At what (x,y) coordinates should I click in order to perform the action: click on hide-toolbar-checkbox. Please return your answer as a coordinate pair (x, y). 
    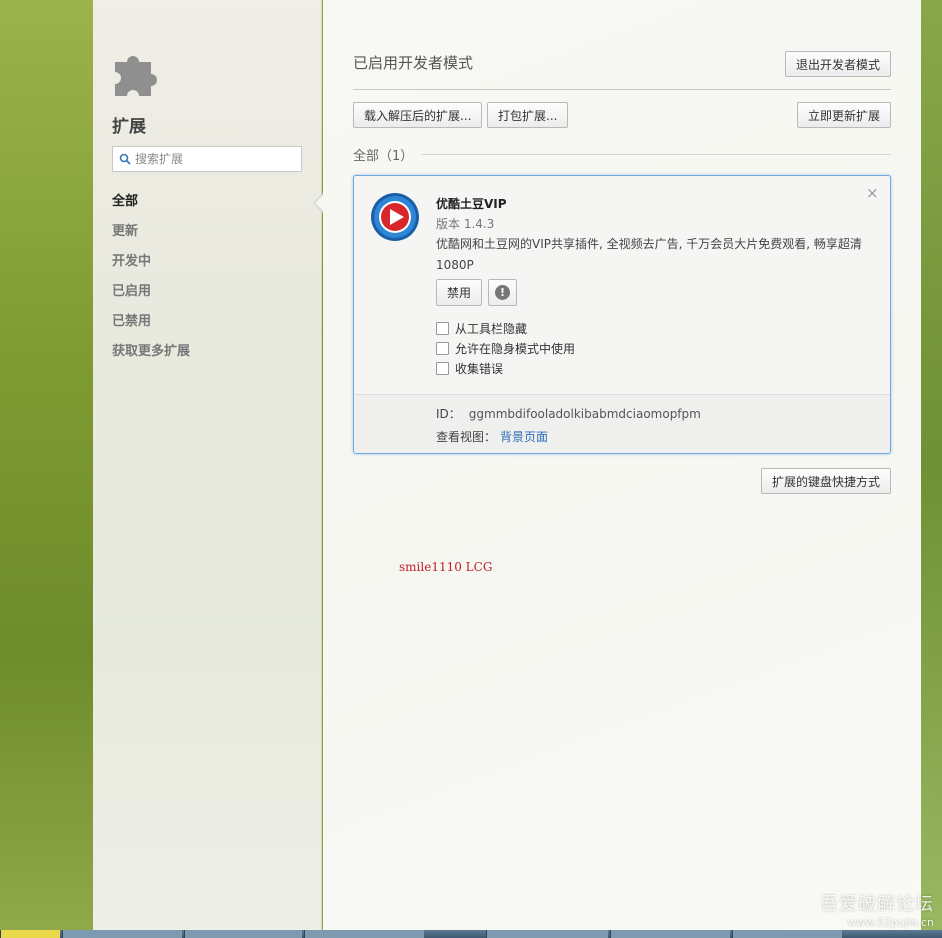
    Looking at the image, I should click on (442, 328).